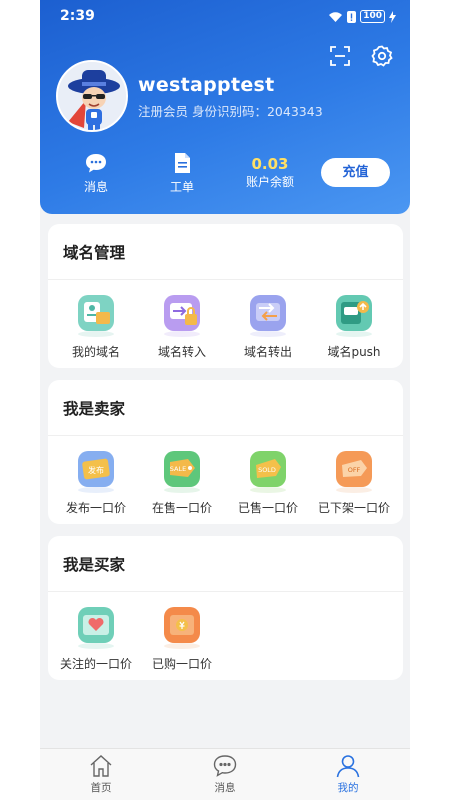  I want to click on purchased-price-icon, so click(182, 628).